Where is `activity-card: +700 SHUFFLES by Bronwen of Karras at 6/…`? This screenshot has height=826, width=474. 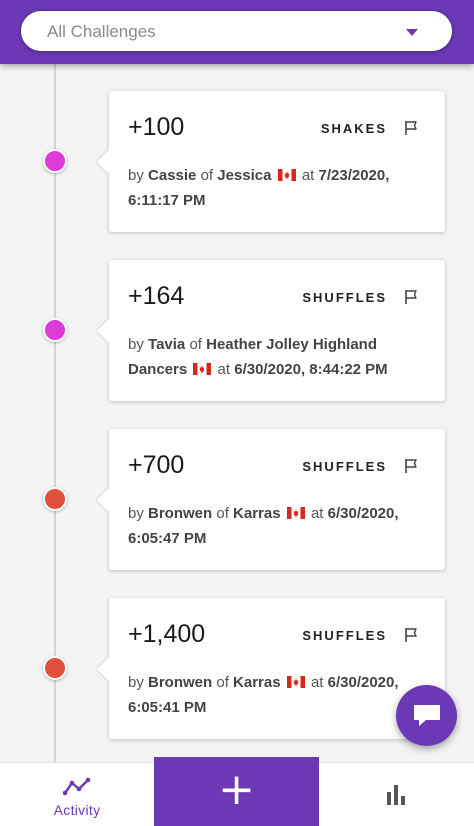 activity-card: +700 SHUFFLES by Bronwen of Karras at 6/… is located at coordinates (270, 499).